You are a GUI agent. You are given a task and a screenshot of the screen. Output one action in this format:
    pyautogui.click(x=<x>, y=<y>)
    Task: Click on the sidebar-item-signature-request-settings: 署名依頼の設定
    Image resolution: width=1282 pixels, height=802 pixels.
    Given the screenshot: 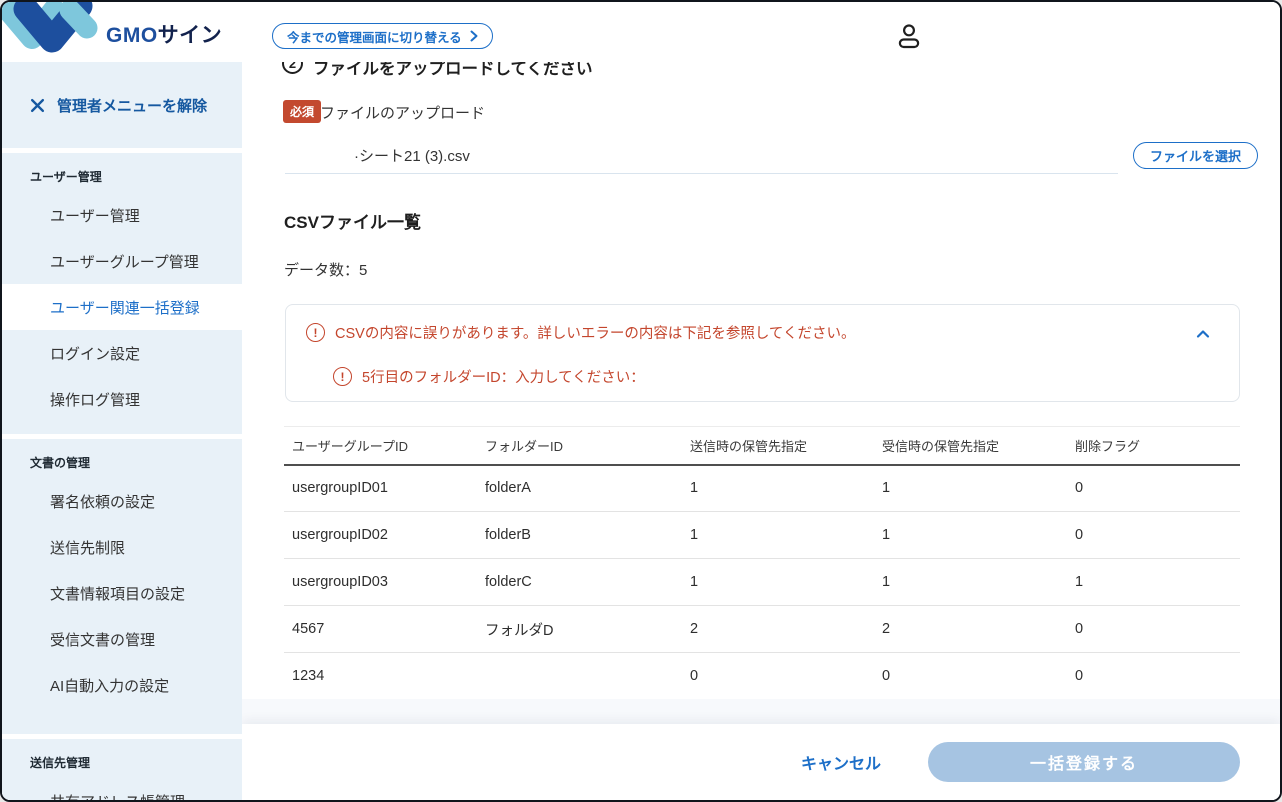 What is the action you would take?
    pyautogui.click(x=122, y=501)
    